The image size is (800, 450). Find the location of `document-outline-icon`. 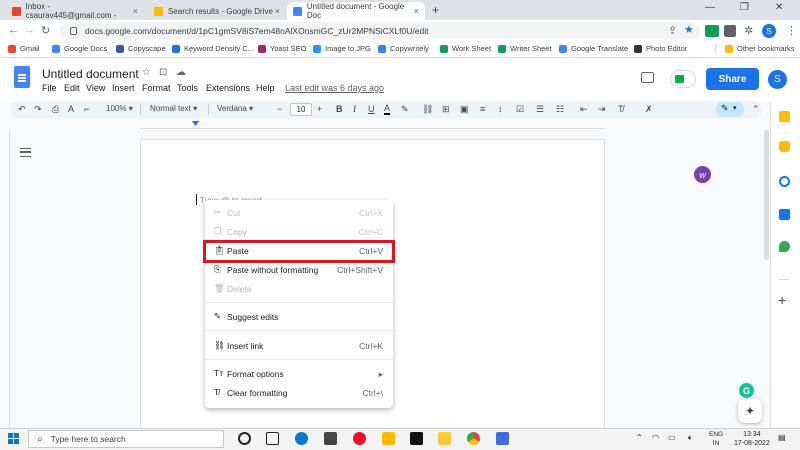

document-outline-icon is located at coordinates (25, 152).